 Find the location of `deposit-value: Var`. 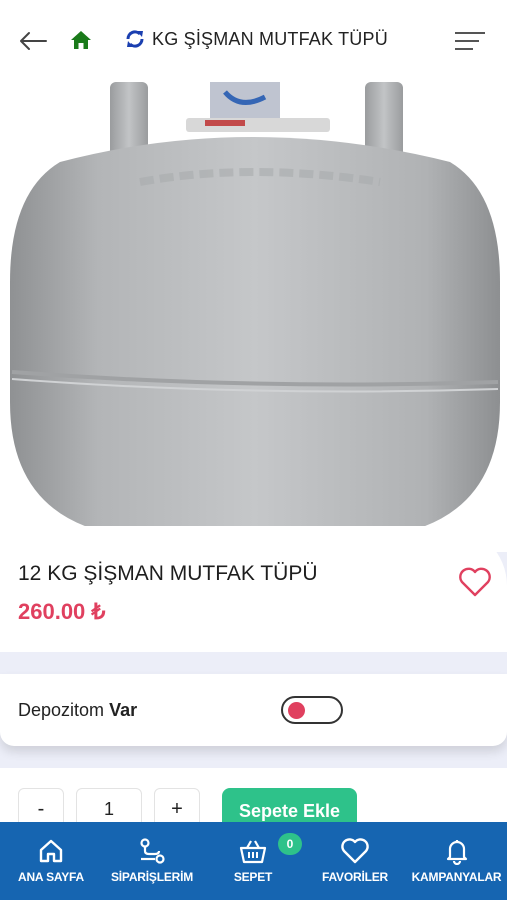

deposit-value: Var is located at coordinates (123, 710).